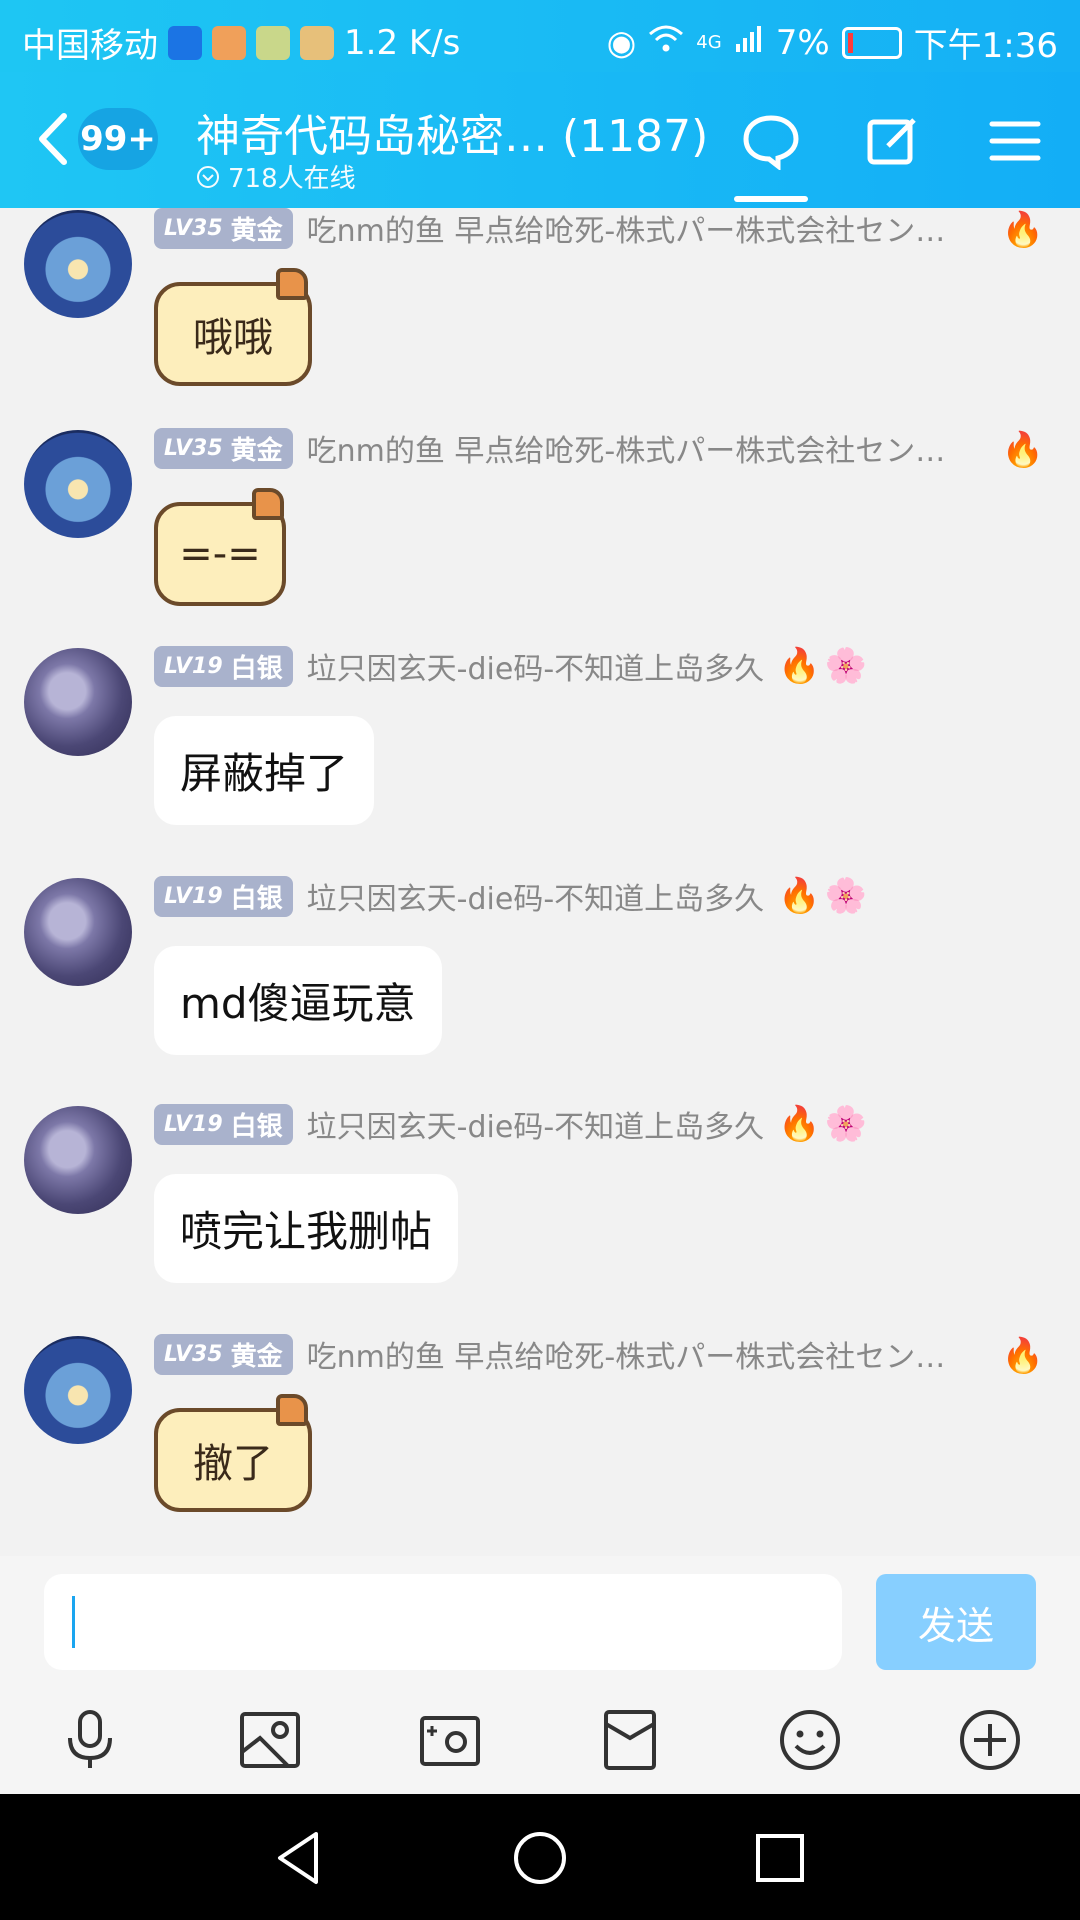 The height and width of the screenshot is (1920, 1080). I want to click on input-toolbar, so click(540, 1740).